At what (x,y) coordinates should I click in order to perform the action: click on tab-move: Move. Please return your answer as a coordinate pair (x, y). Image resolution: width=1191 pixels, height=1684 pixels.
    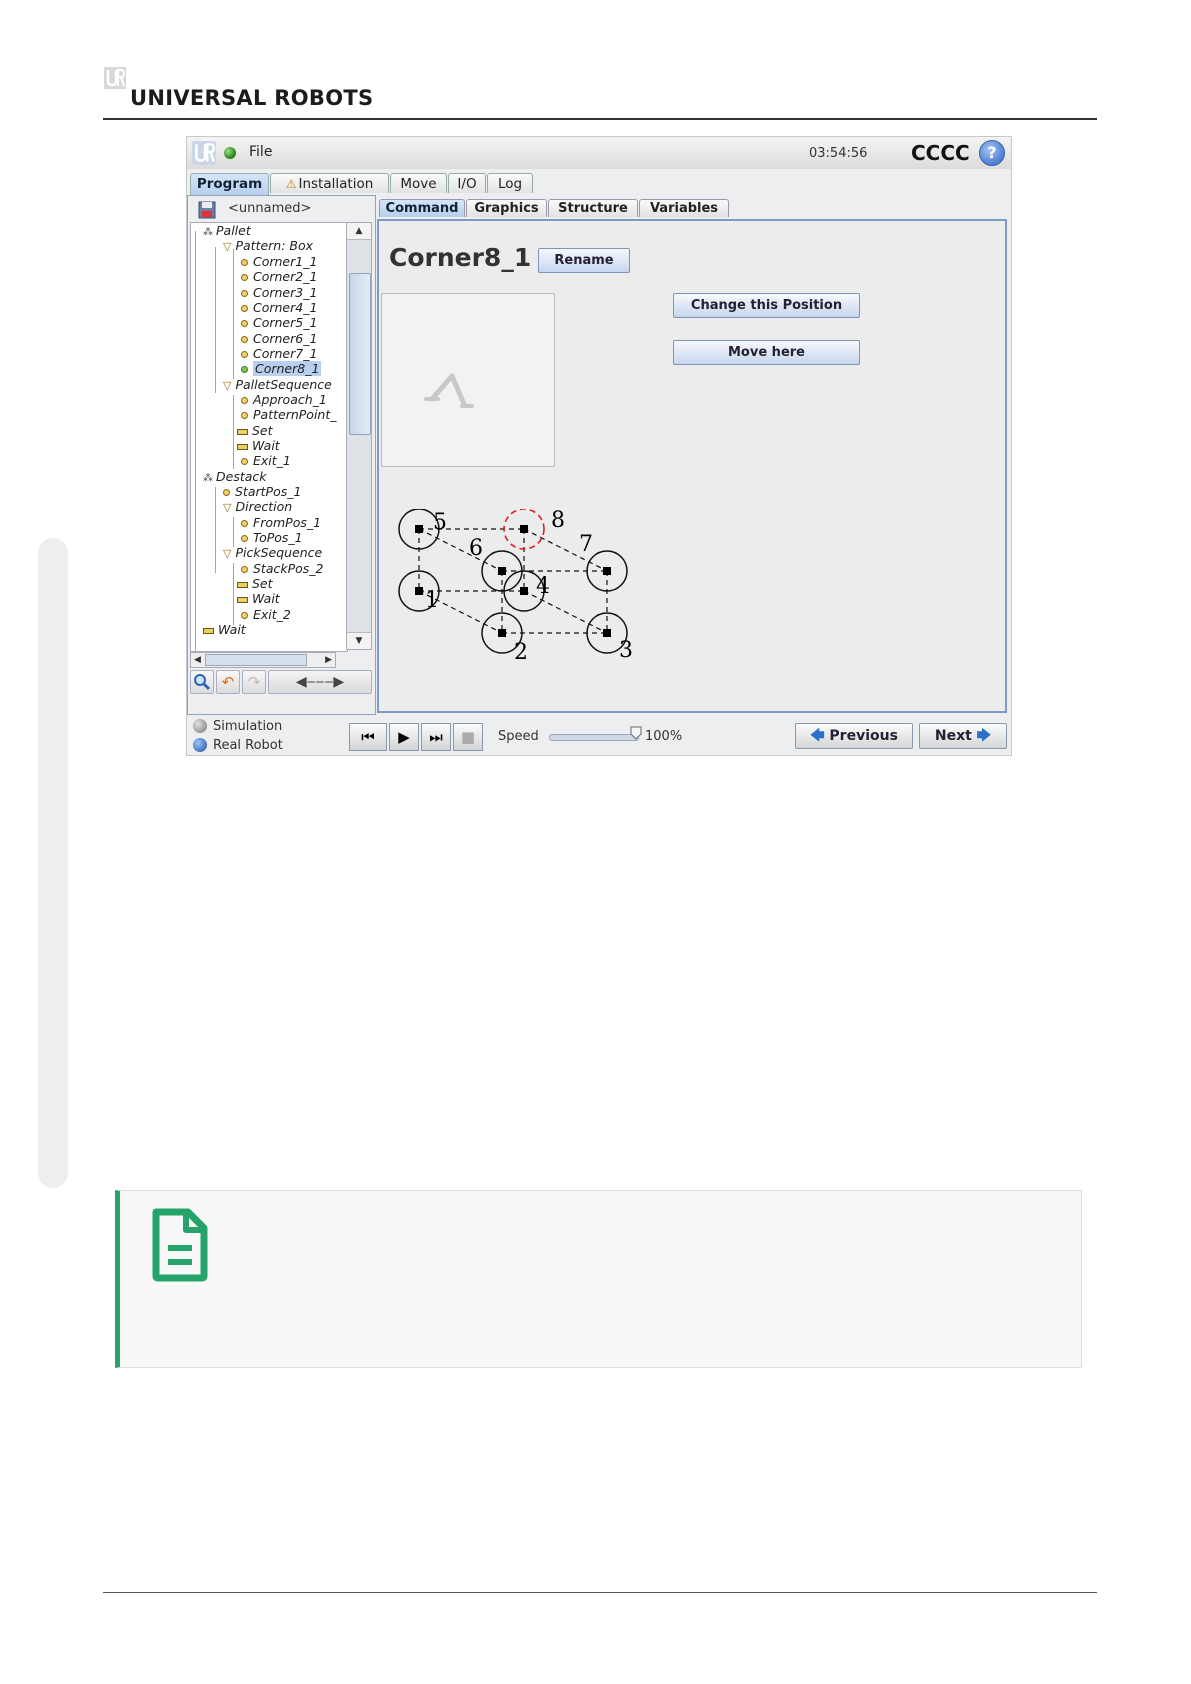
    Looking at the image, I should click on (418, 183).